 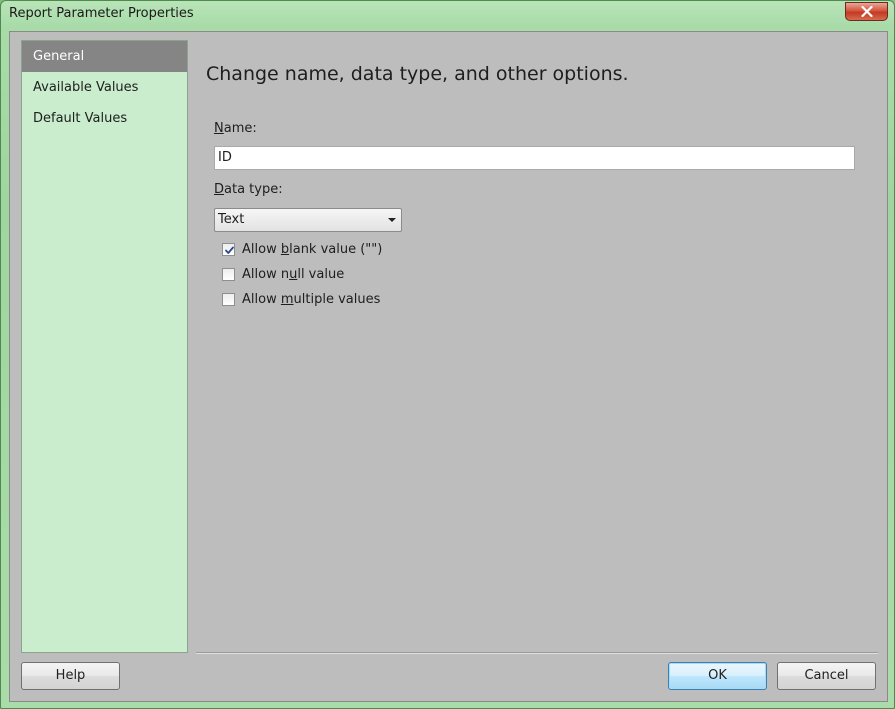 I want to click on nav-item-available-values: Available Values, so click(x=104, y=87).